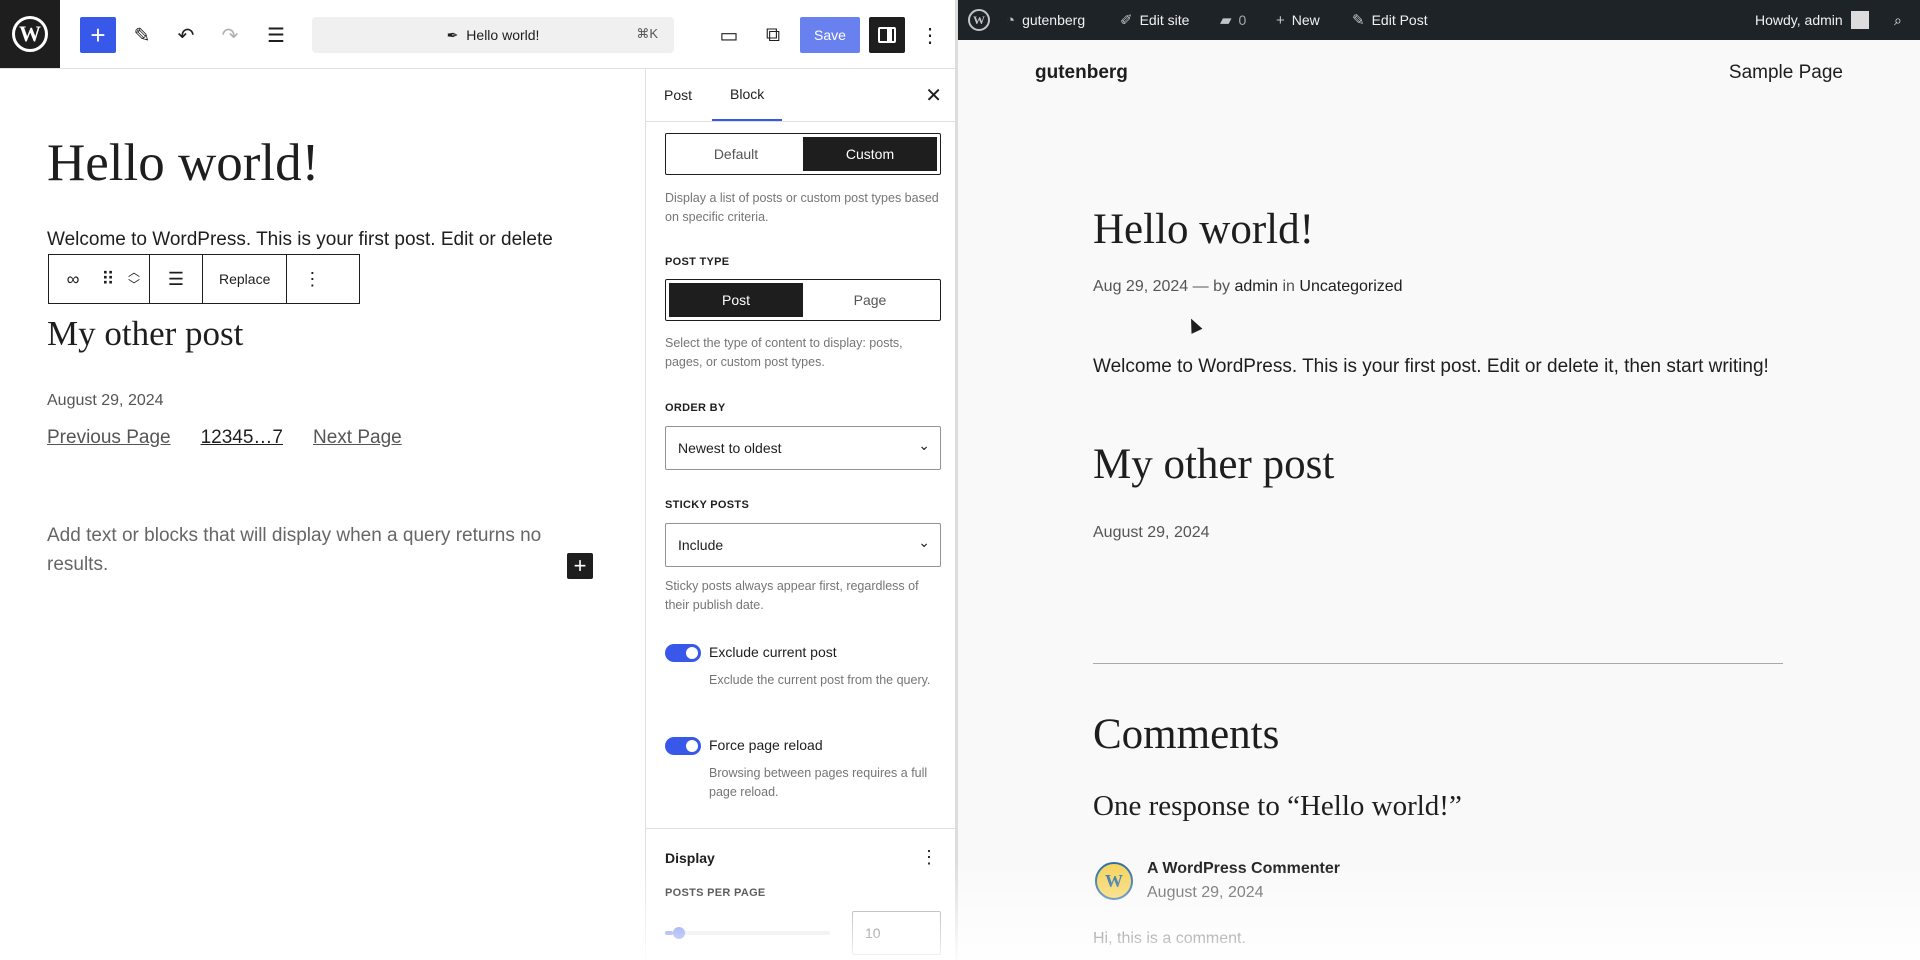 This screenshot has width=1920, height=960. I want to click on block-options-button: ⋮, so click(312, 279).